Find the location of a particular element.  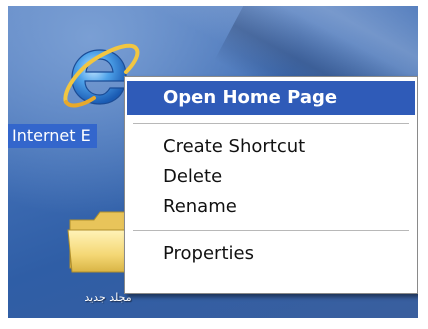

menu-item-rename: Rename is located at coordinates (271, 207).